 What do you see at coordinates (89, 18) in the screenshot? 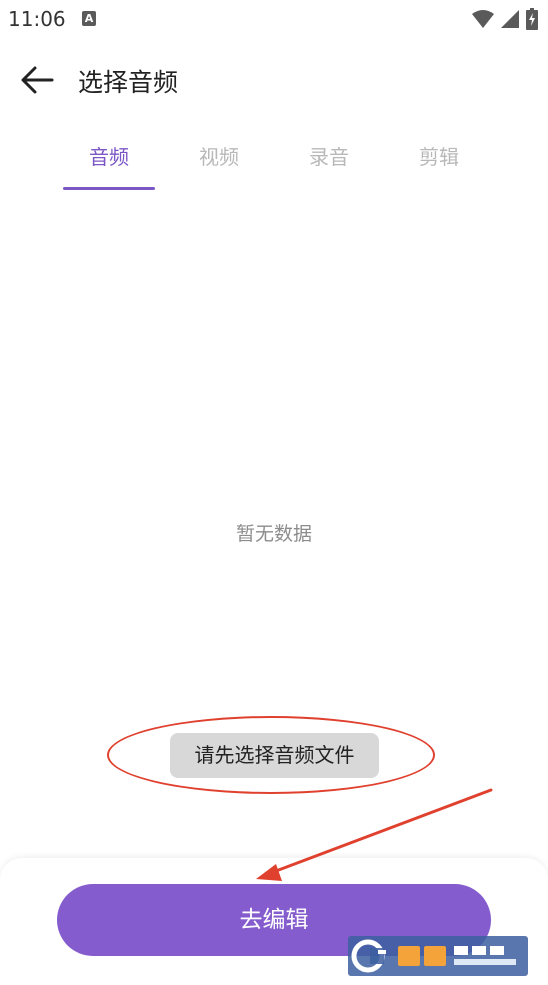
I see `a-text-icon: A` at bounding box center [89, 18].